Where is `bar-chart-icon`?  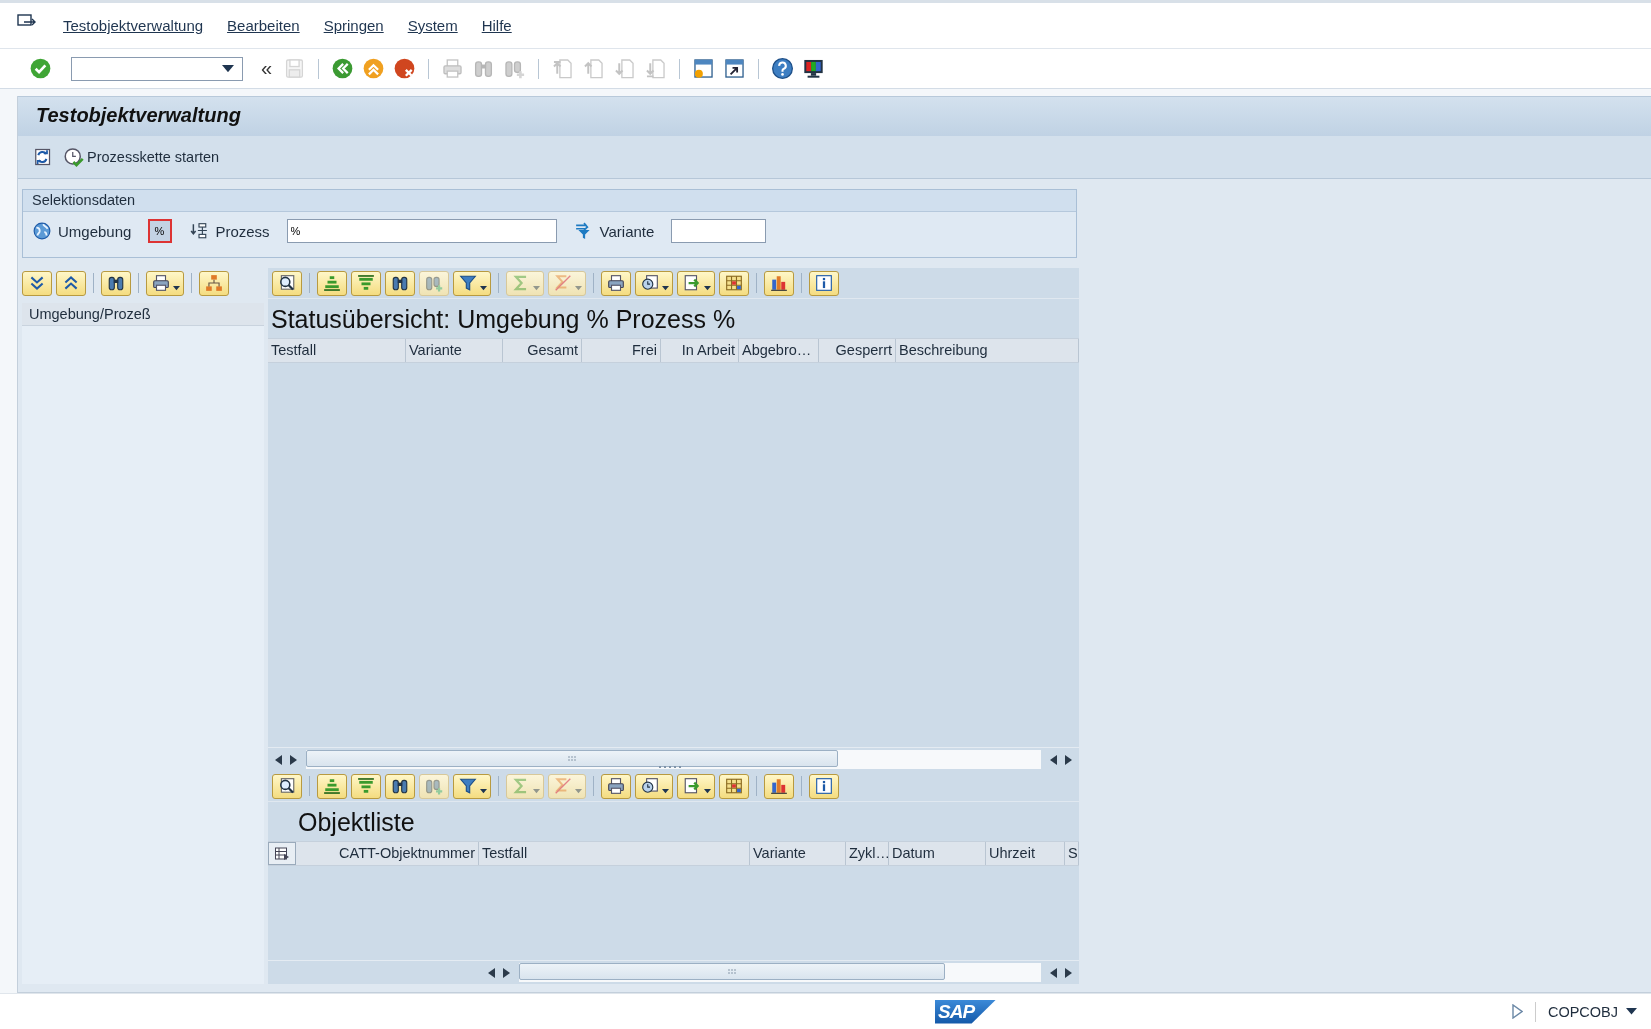 bar-chart-icon is located at coordinates (779, 283).